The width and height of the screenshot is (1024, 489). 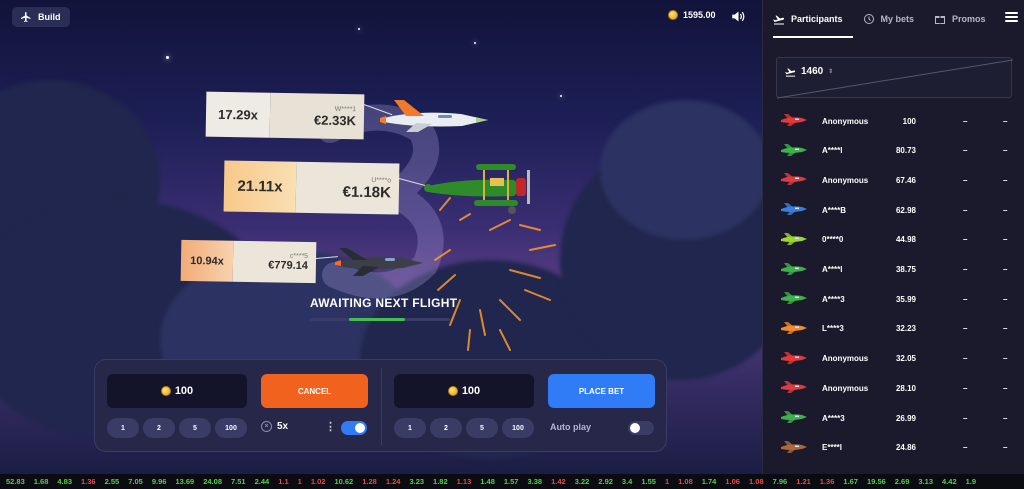 What do you see at coordinates (335, 120) in the screenshot?
I see `banner-amount: €2.33K` at bounding box center [335, 120].